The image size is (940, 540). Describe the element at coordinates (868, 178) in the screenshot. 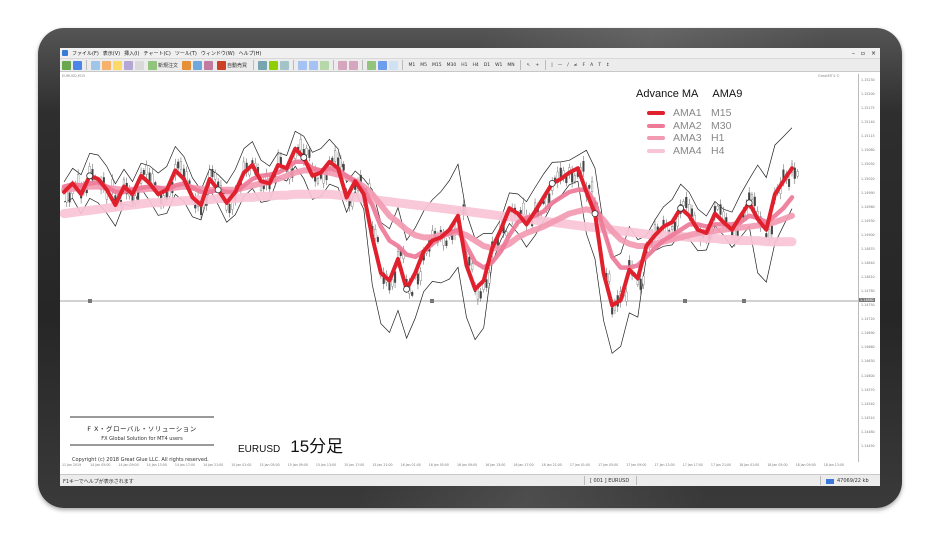

I see `price-tick-label: 1.15020` at that location.